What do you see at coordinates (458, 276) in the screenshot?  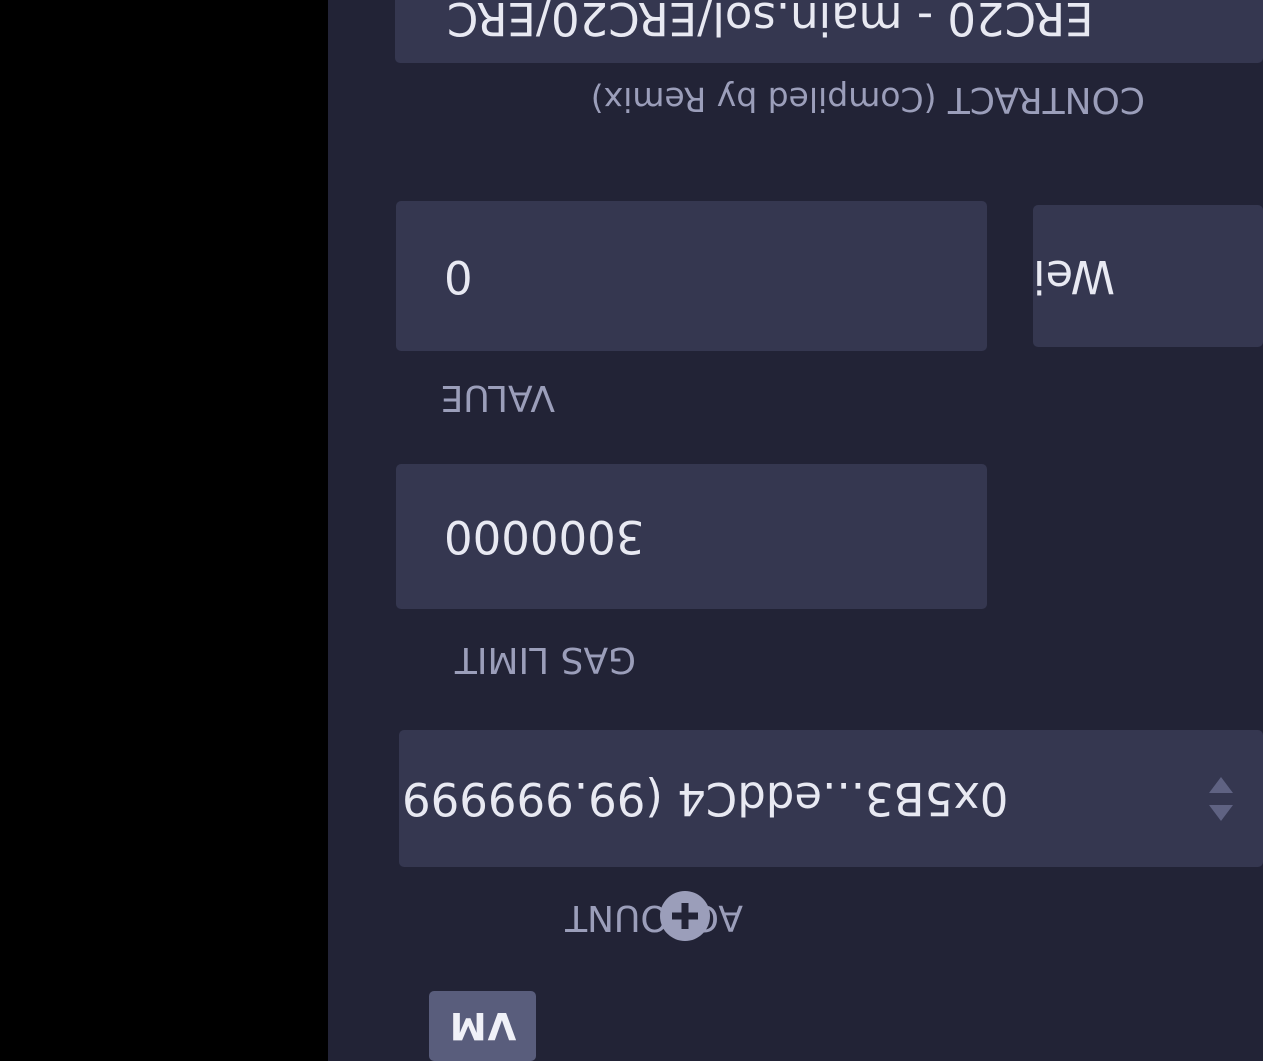 I see `value-amount: 0` at bounding box center [458, 276].